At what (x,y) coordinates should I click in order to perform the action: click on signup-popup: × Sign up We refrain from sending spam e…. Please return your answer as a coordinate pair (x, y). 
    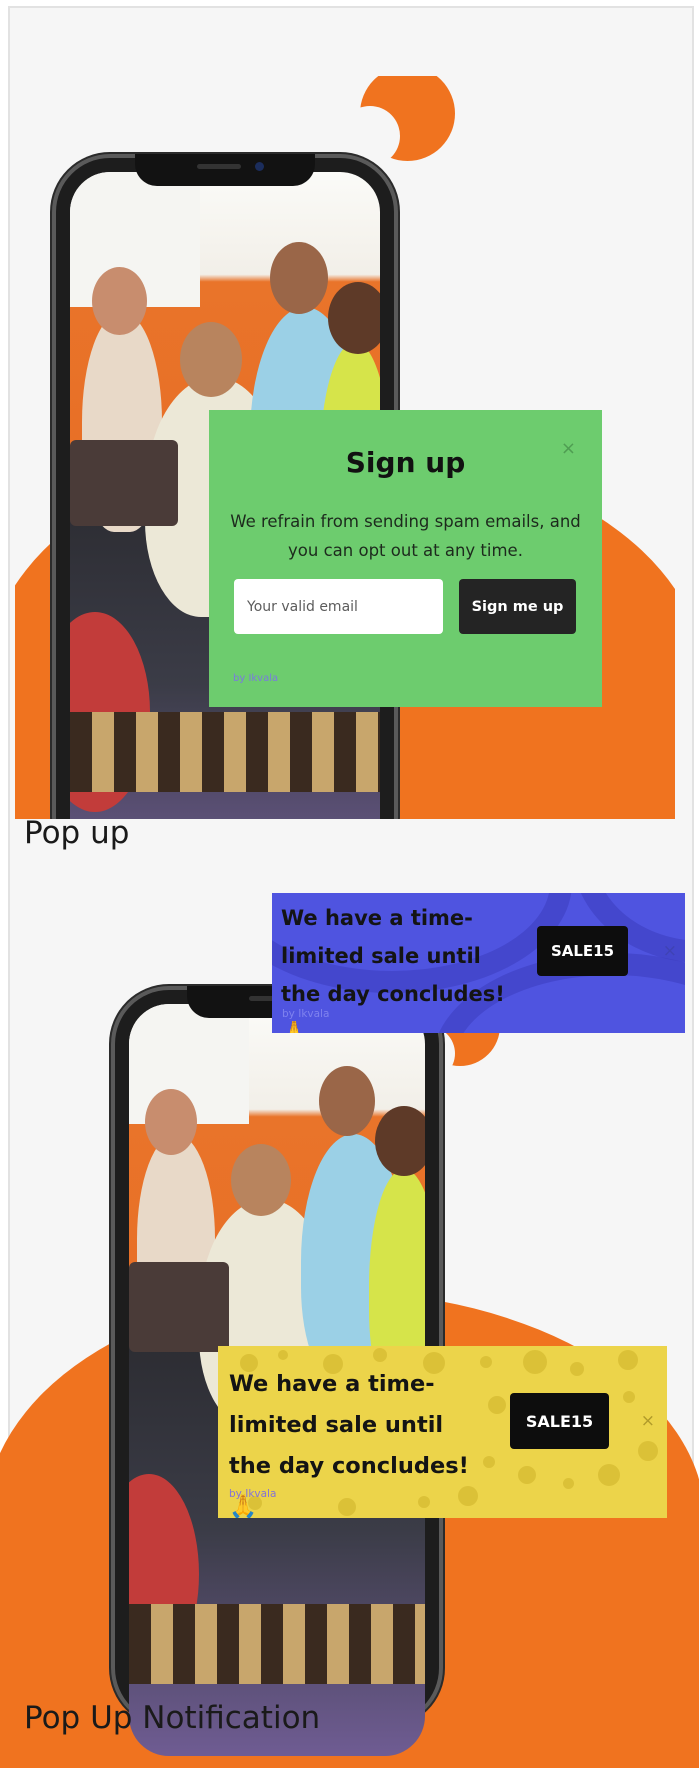
    Looking at the image, I should click on (405, 558).